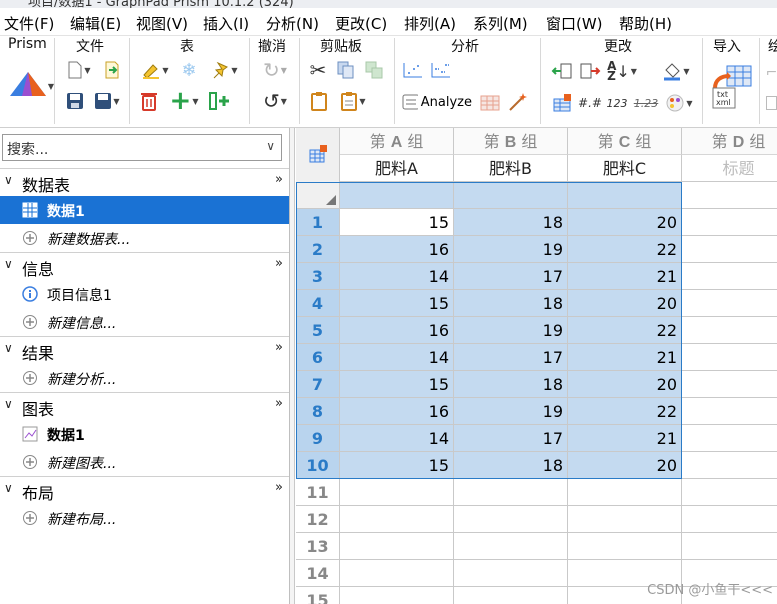  I want to click on subcolumn-corner, so click(318, 195).